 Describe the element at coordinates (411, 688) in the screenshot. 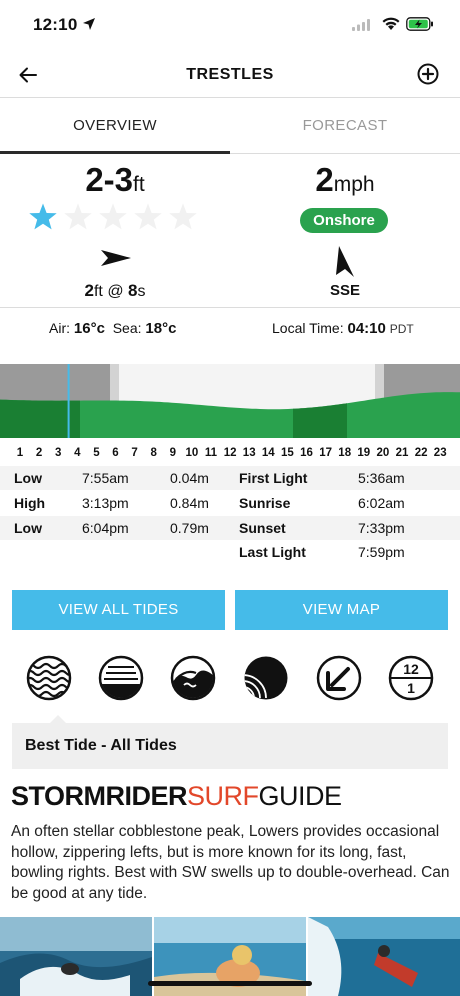

I see `clock-icon-bottom-text: 1` at that location.